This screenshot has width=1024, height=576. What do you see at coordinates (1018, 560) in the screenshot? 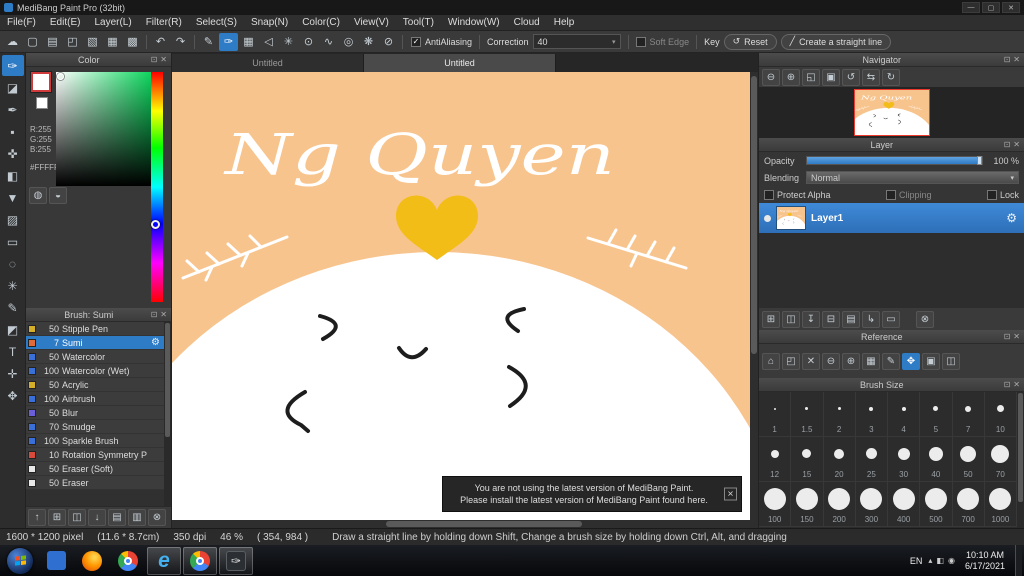
I see `show-desktop-button` at bounding box center [1018, 560].